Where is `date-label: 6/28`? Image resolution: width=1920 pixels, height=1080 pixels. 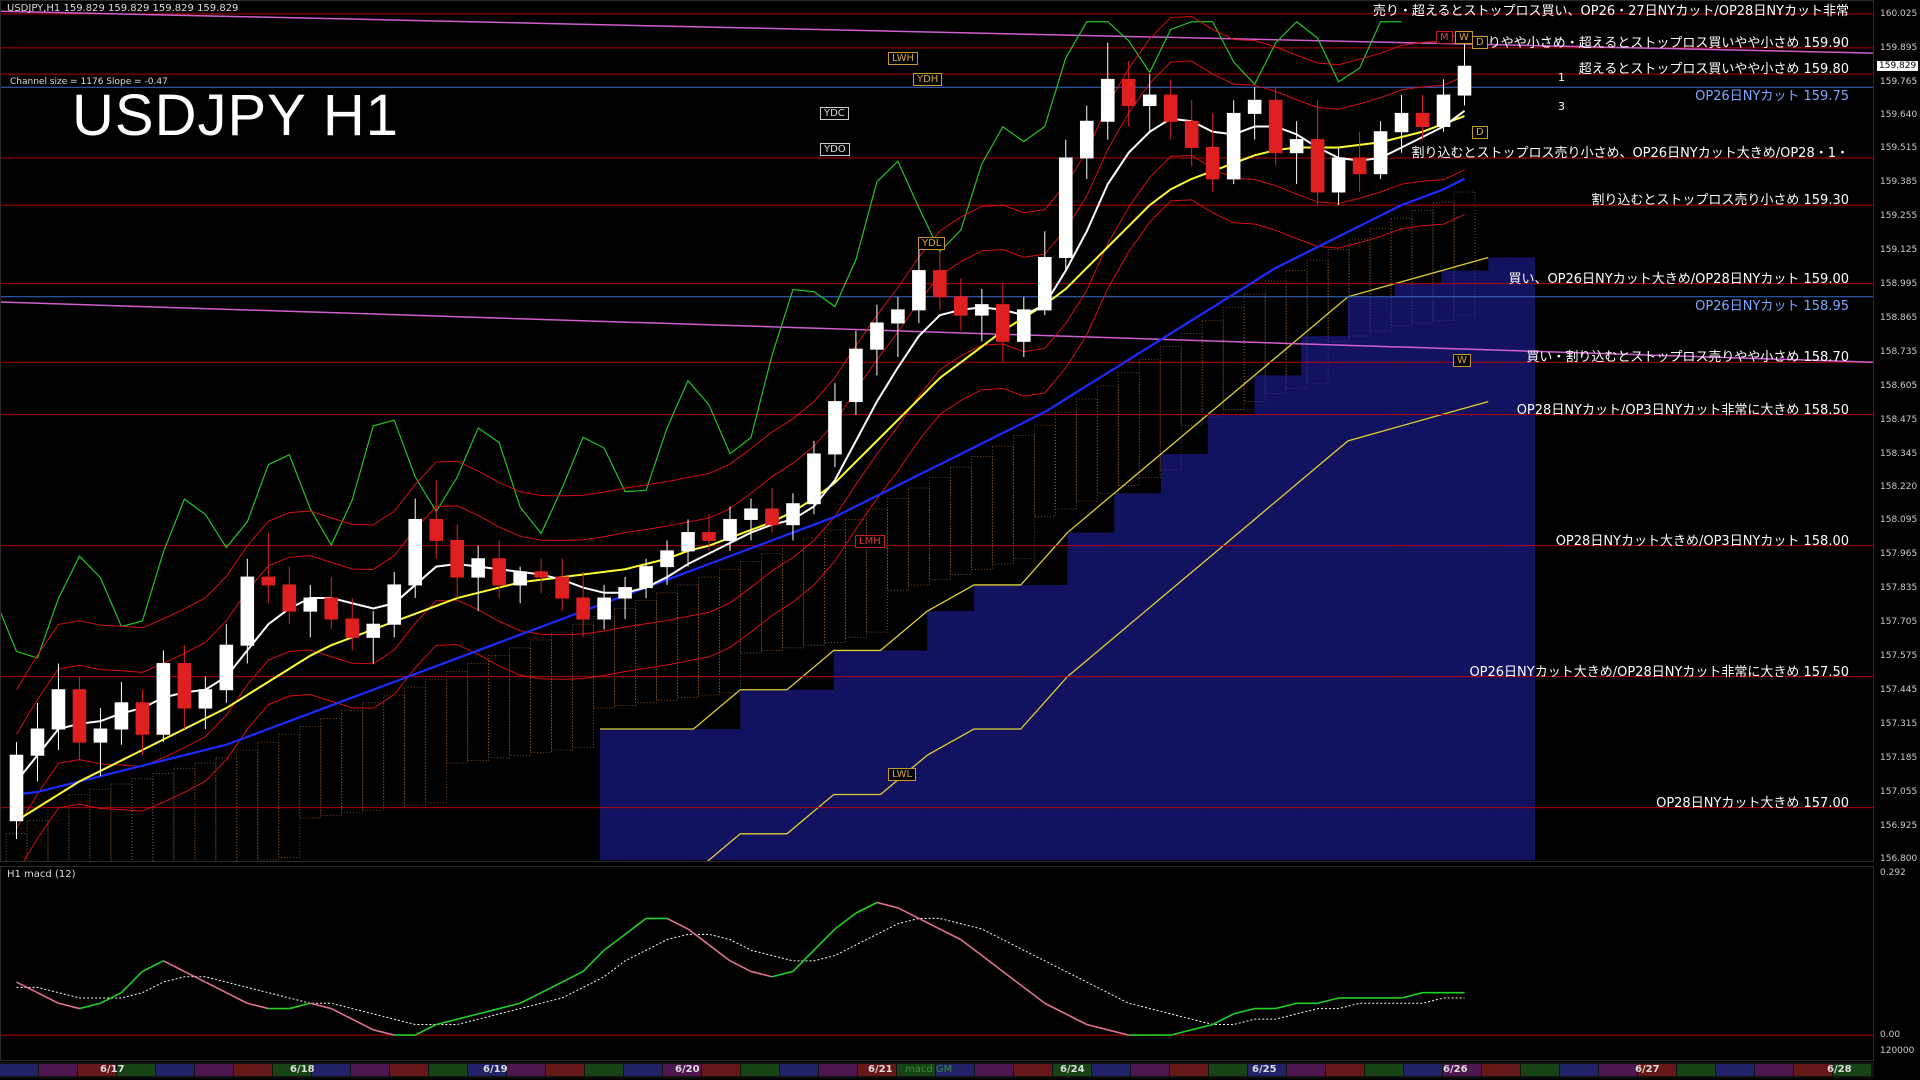
date-label: 6/28 is located at coordinates (1839, 1069).